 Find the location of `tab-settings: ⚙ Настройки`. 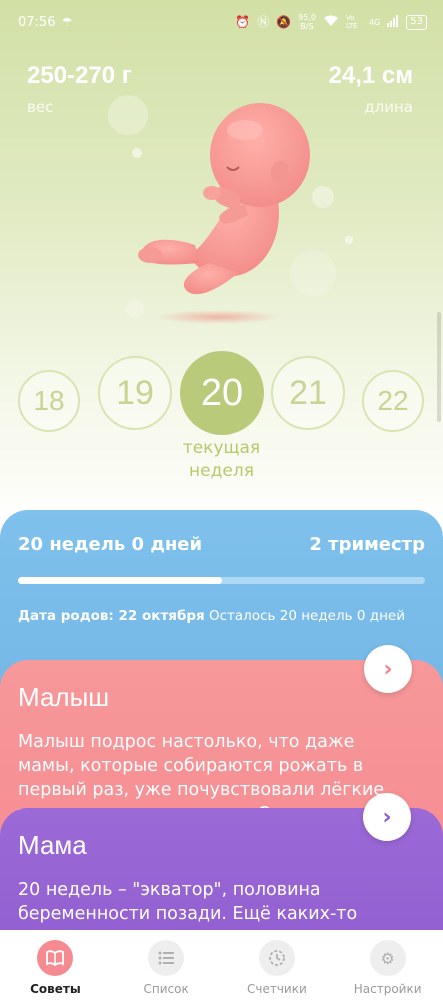

tab-settings: ⚙ Настройки is located at coordinates (388, 968).